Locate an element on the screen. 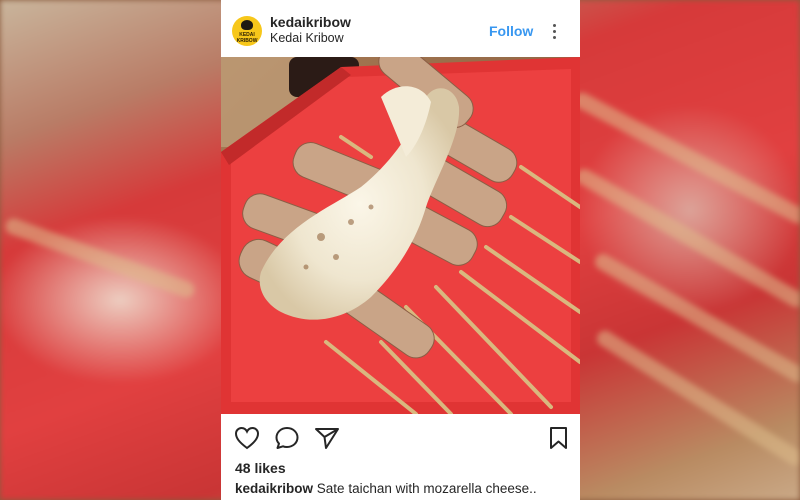 Image resolution: width=800 pixels, height=500 pixels. follow-button: Follow is located at coordinates (511, 31).